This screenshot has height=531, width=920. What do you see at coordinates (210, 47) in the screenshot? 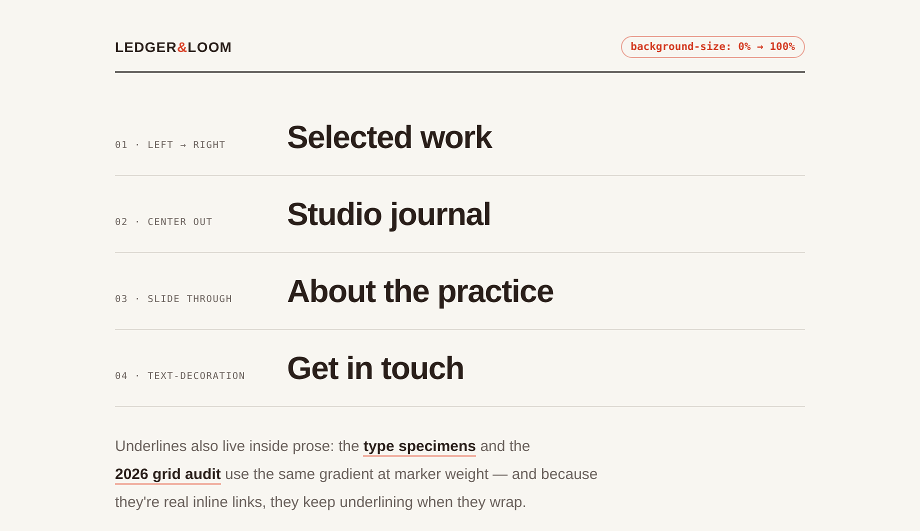
I see `logo-text: LOOM` at bounding box center [210, 47].